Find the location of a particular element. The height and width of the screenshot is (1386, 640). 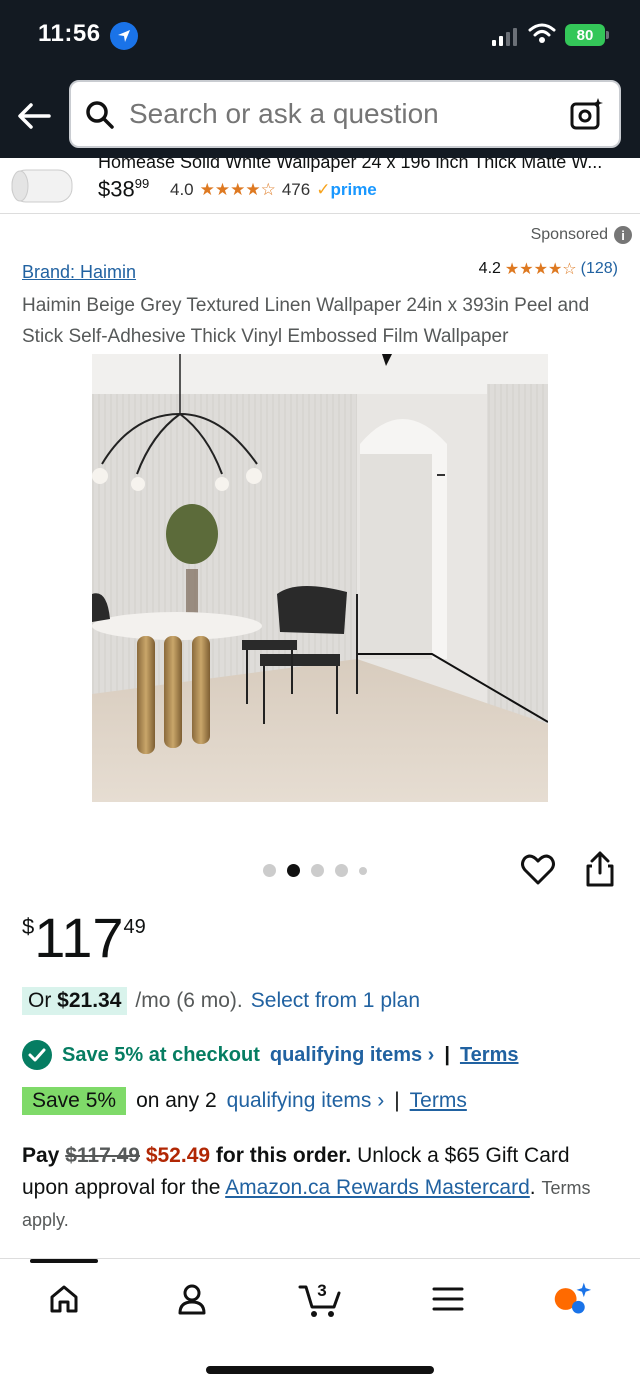

sponsored-label: Sponsored i is located at coordinates (581, 235).